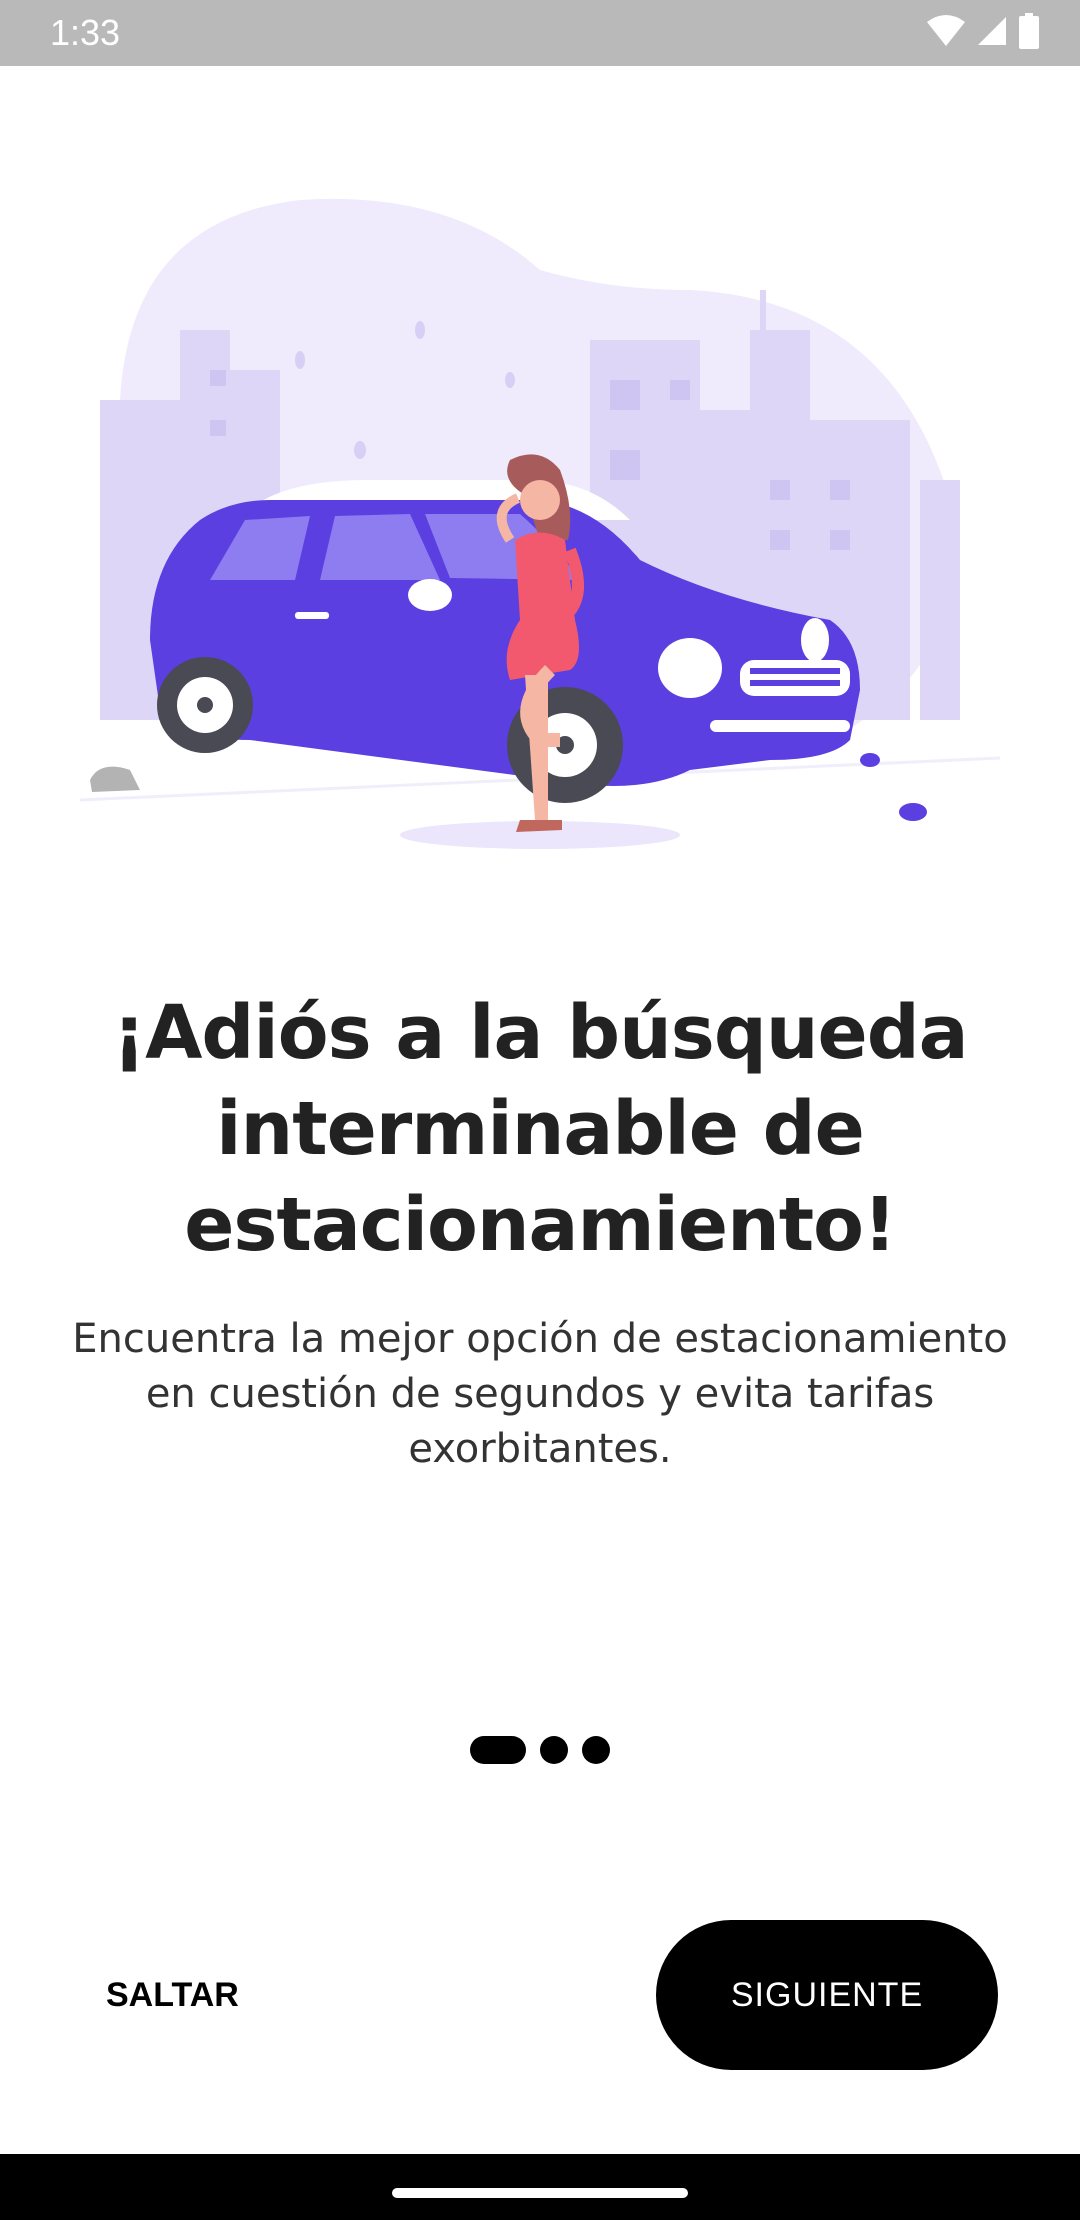 The image size is (1080, 2220). What do you see at coordinates (1029, 33) in the screenshot?
I see `battery-icon` at bounding box center [1029, 33].